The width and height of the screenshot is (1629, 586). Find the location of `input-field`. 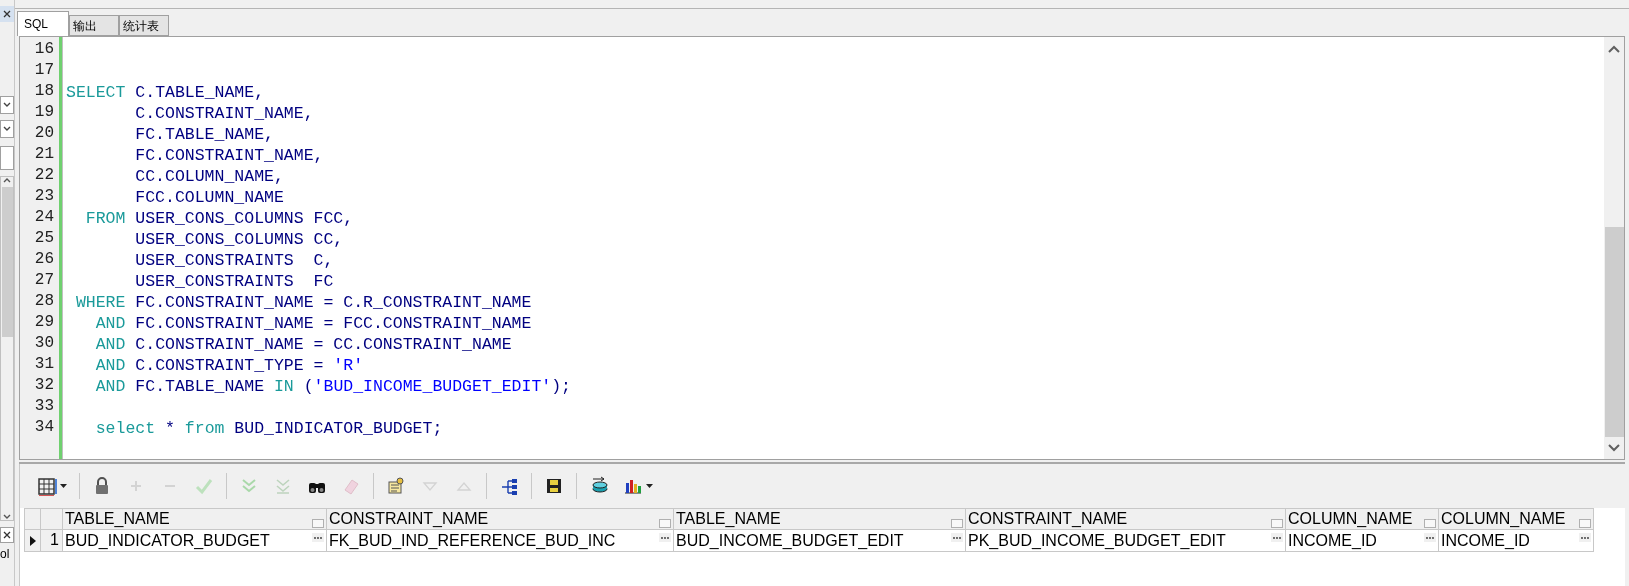

input-field is located at coordinates (7, 158).